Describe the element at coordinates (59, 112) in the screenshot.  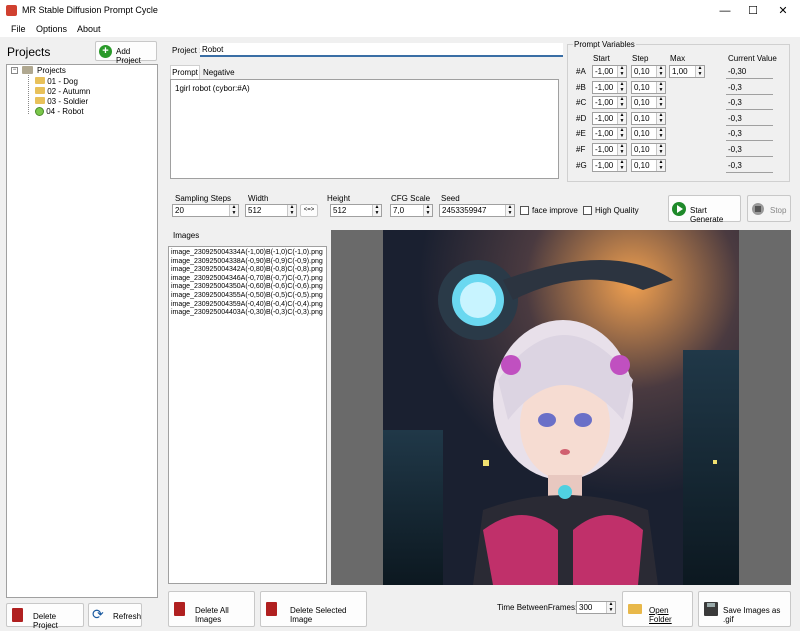
I see `tree-item-robot: 04 - Robot` at that location.